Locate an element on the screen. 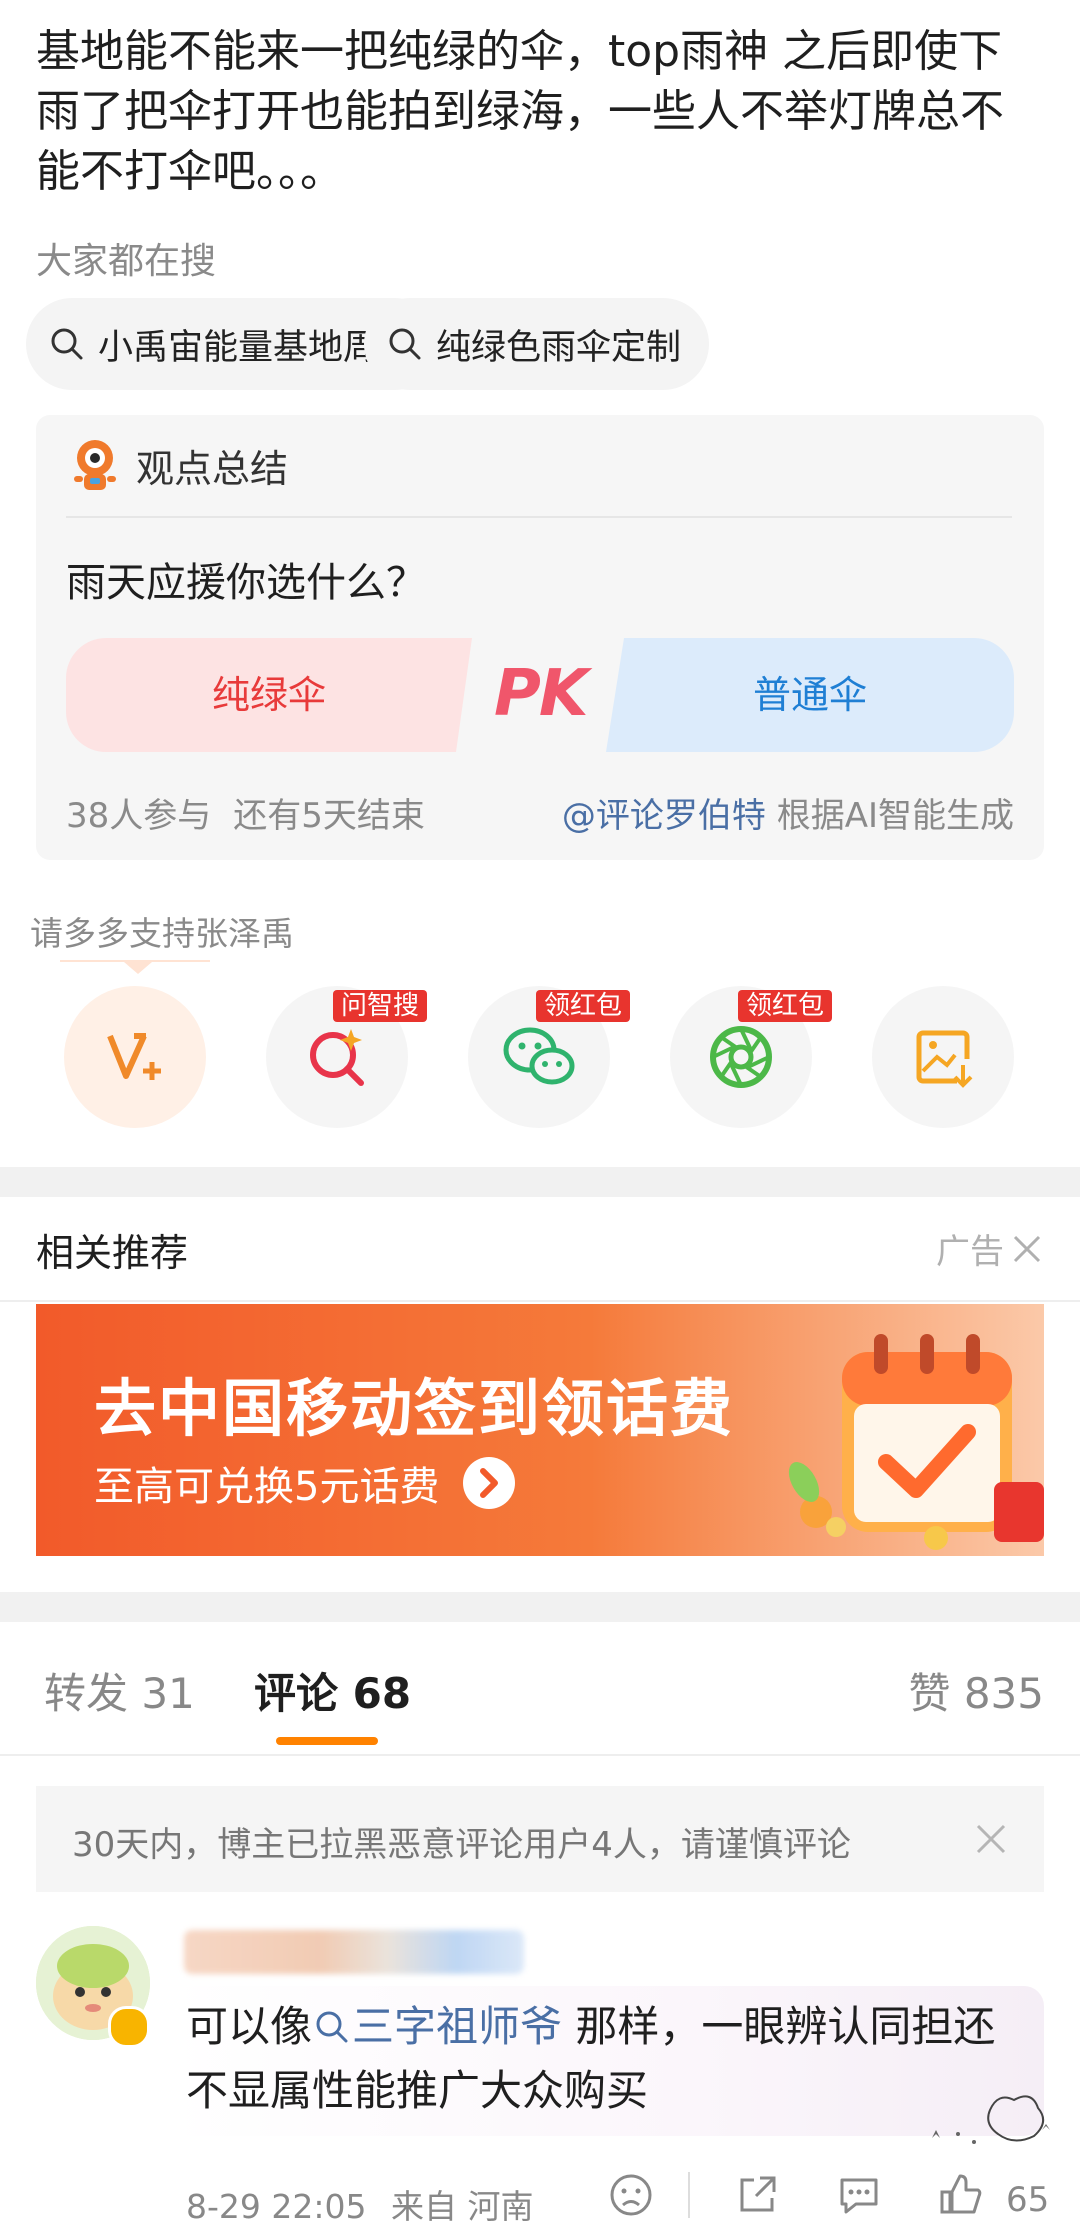  robot-mascot-icon is located at coordinates (95, 465).